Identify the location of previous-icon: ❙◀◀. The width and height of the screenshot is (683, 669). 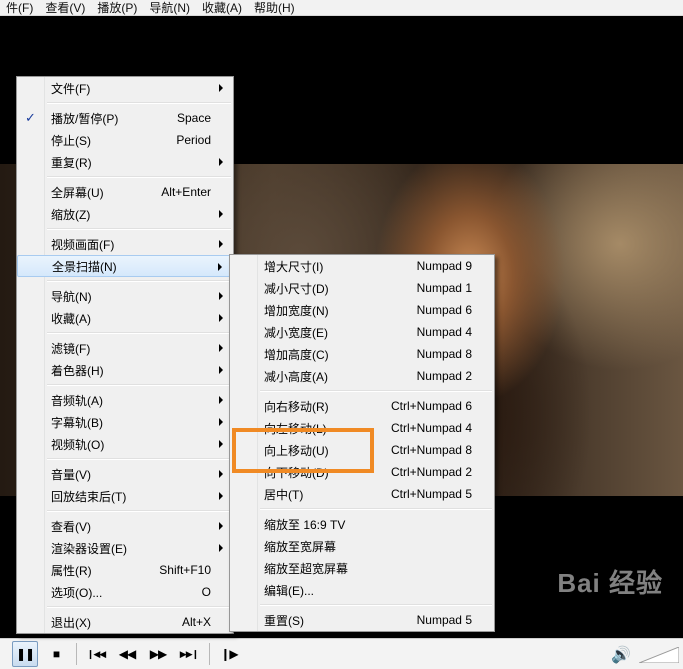
(96, 653).